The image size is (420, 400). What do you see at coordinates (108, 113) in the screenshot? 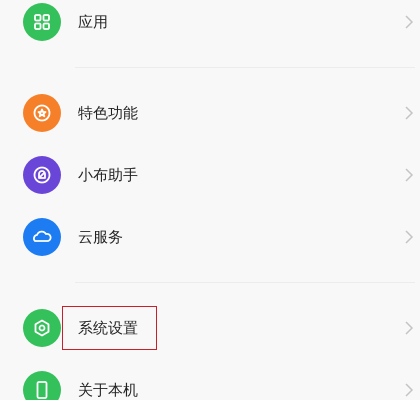
I see `setting-label: 特色功能` at bounding box center [108, 113].